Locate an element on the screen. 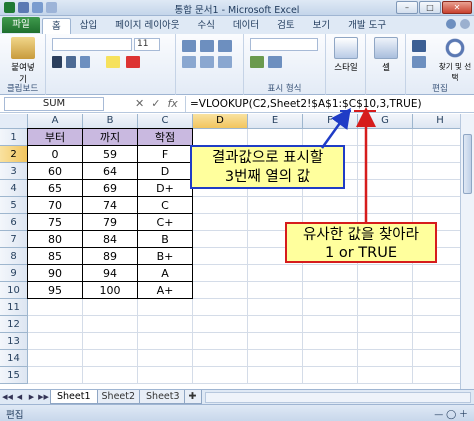  column-header-d: D is located at coordinates (220, 121).